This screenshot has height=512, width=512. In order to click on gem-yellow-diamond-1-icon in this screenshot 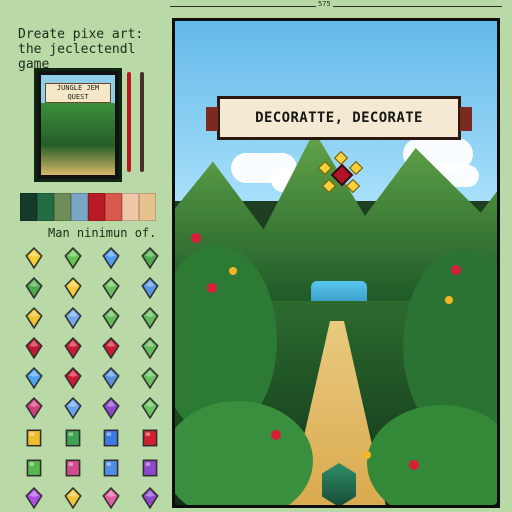, I will do `click(34, 258)`.